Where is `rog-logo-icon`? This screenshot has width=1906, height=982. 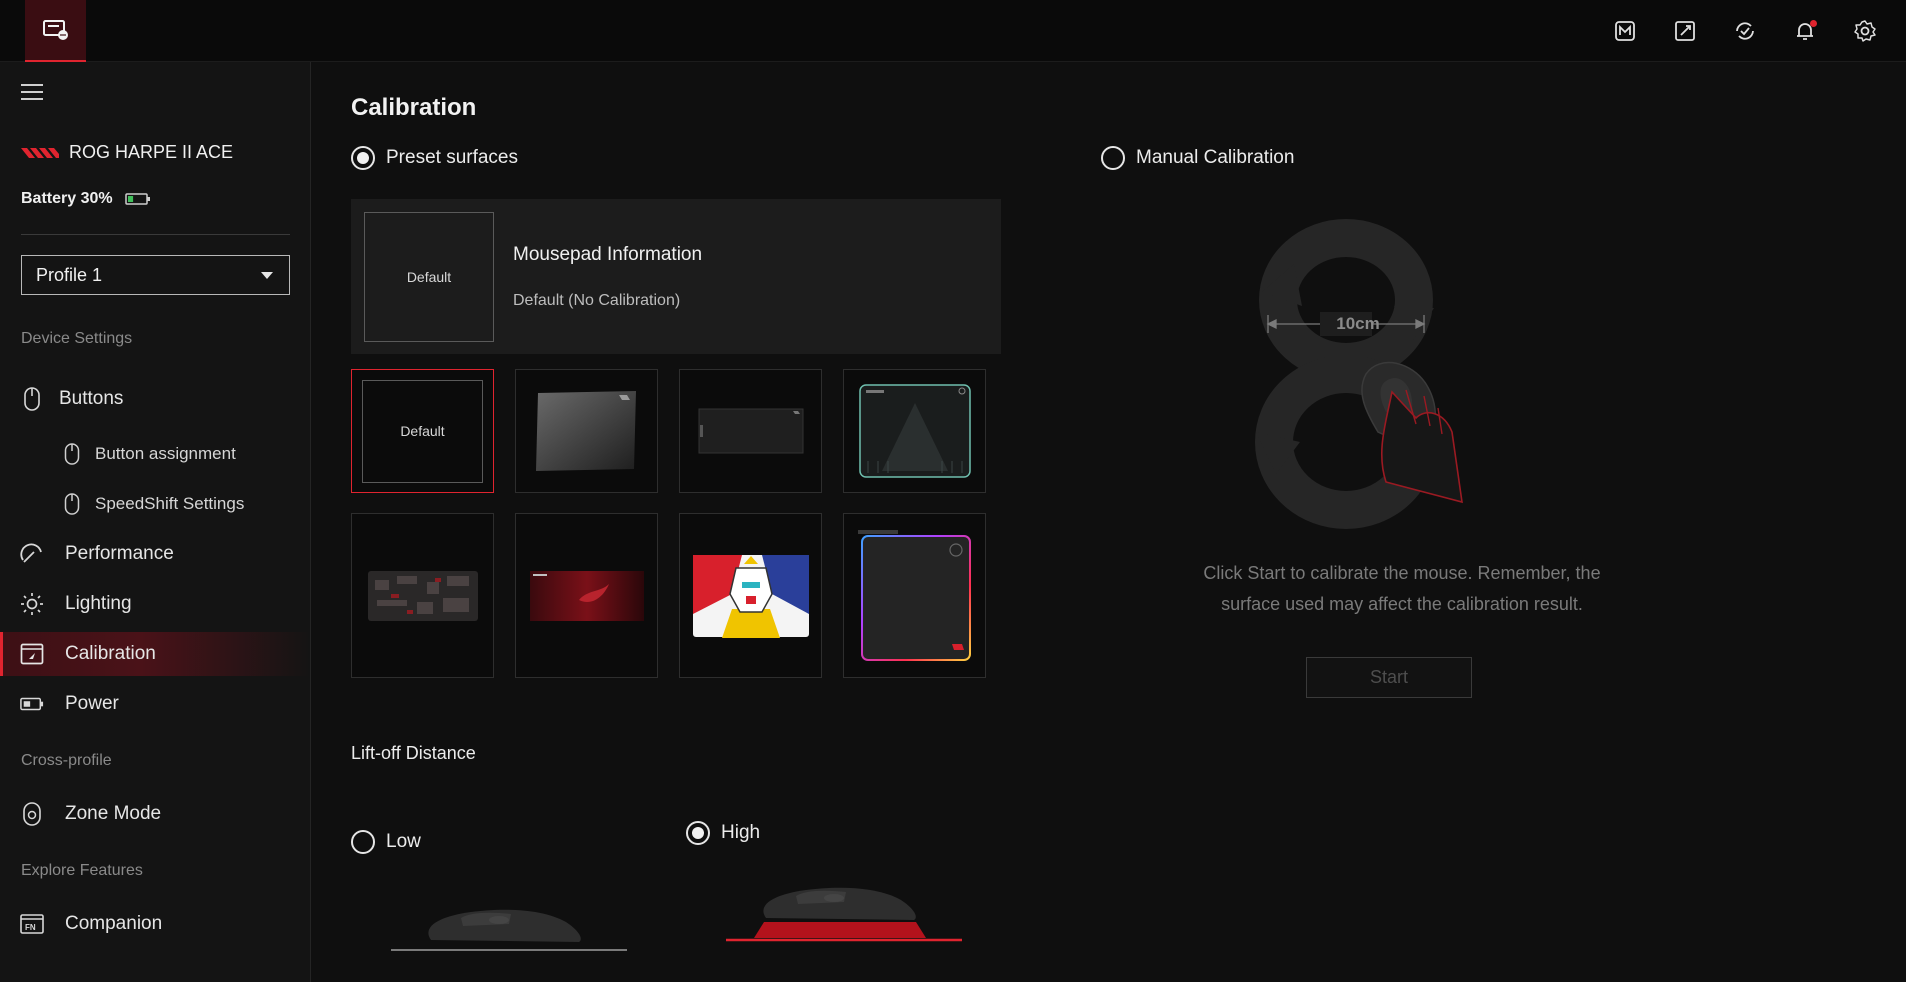
rog-logo-icon is located at coordinates (40, 152).